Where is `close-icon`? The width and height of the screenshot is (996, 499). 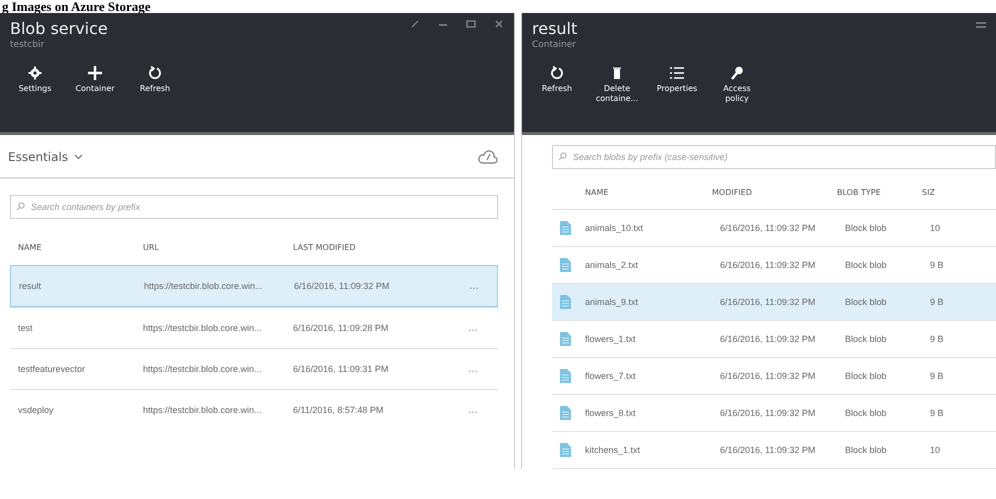 close-icon is located at coordinates (499, 24).